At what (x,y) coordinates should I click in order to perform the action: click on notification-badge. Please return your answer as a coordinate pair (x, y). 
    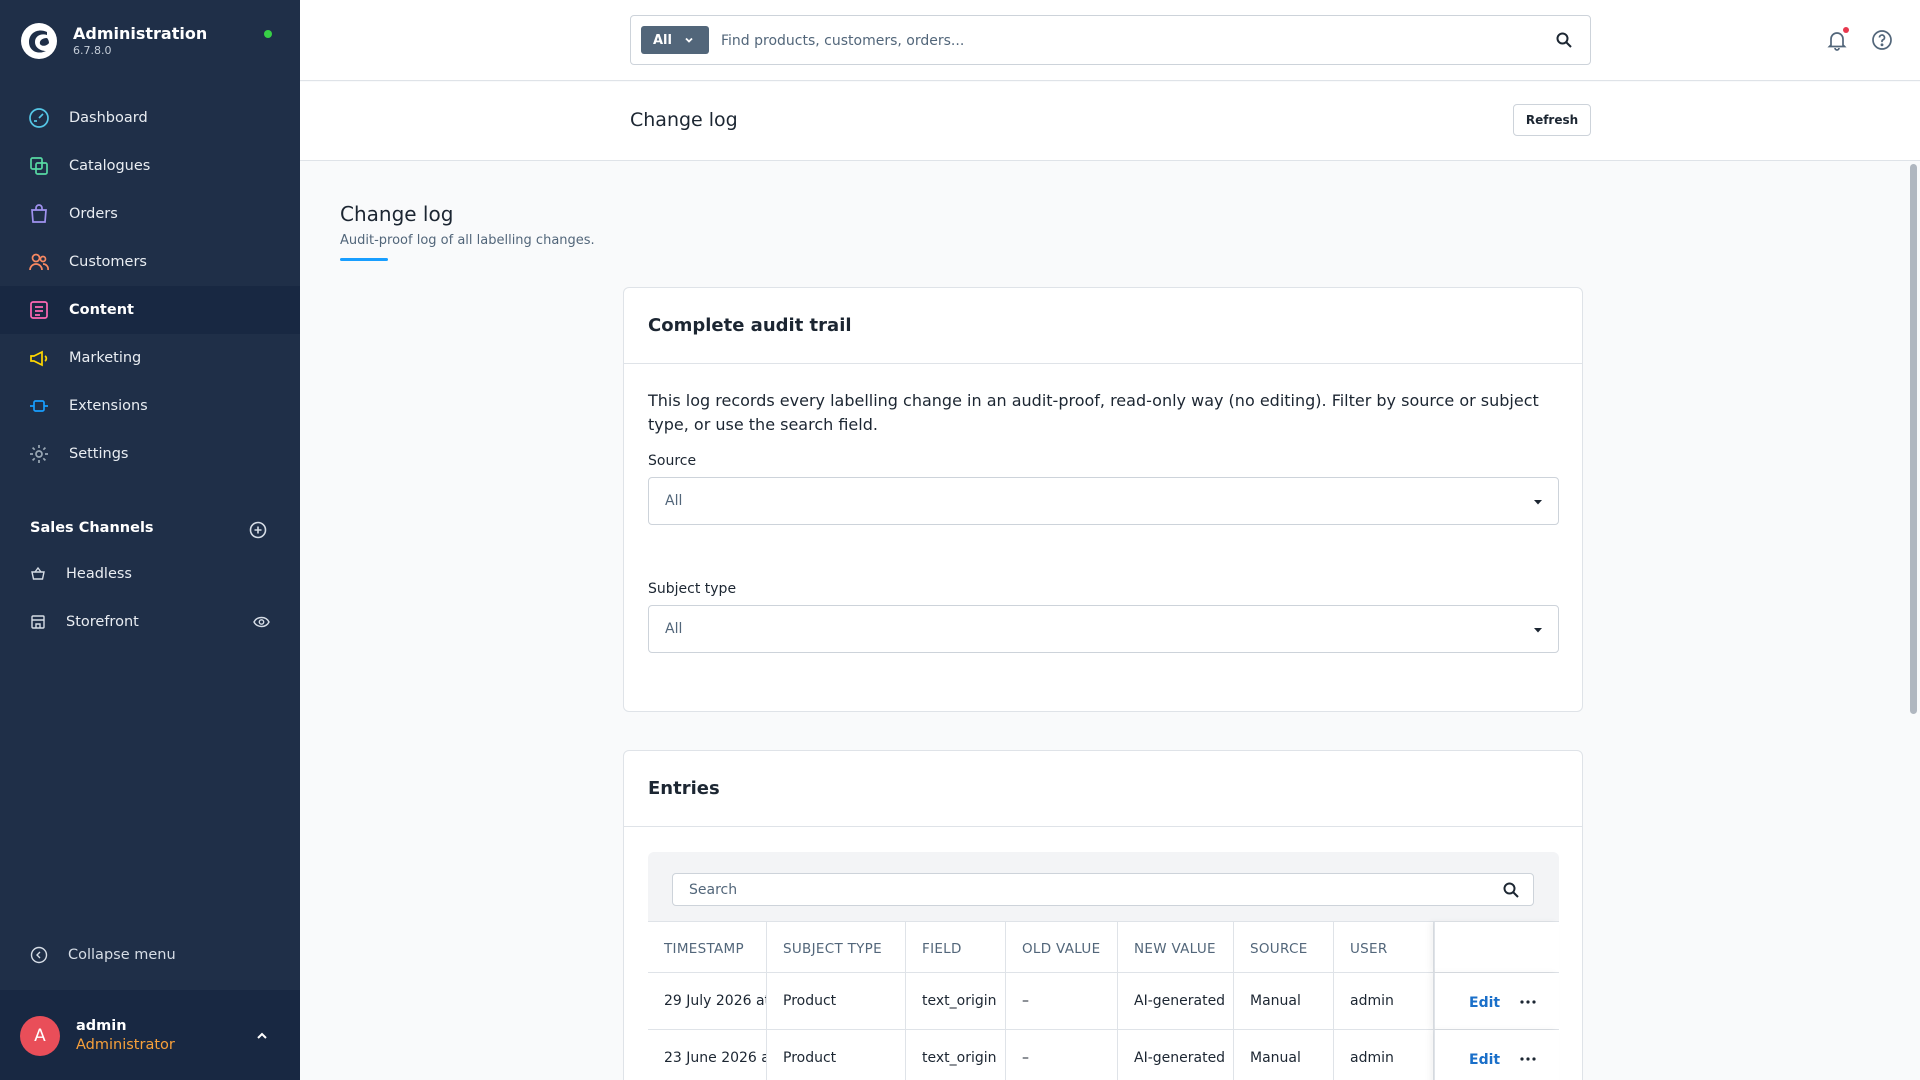
    Looking at the image, I should click on (1846, 30).